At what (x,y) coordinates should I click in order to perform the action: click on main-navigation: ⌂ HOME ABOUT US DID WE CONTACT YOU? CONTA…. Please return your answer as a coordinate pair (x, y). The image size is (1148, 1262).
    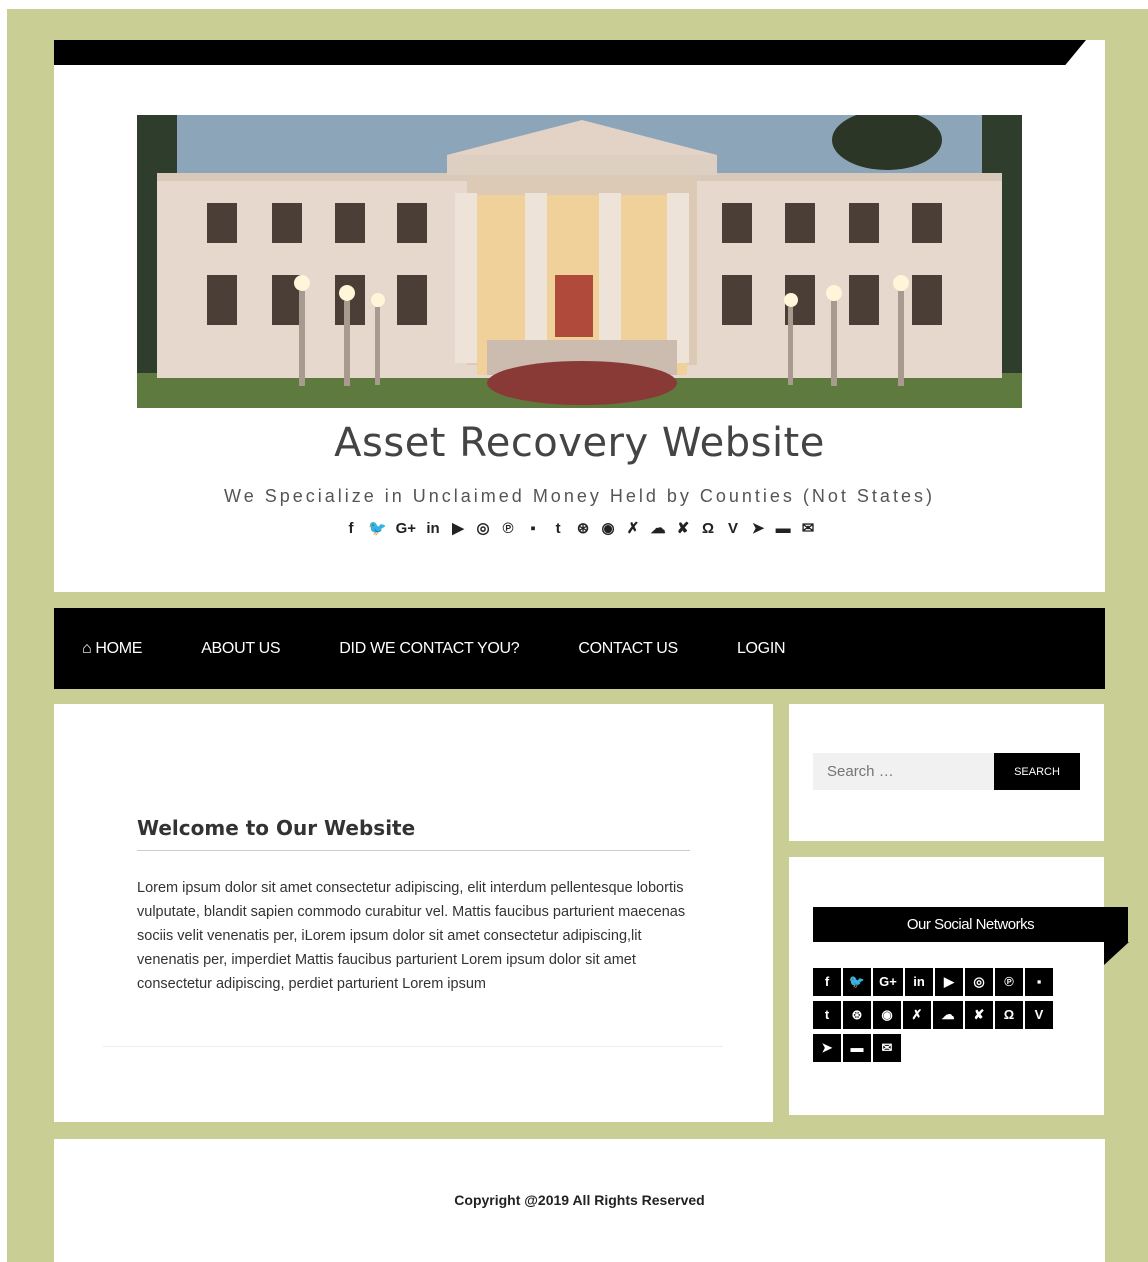
    Looking at the image, I should click on (579, 648).